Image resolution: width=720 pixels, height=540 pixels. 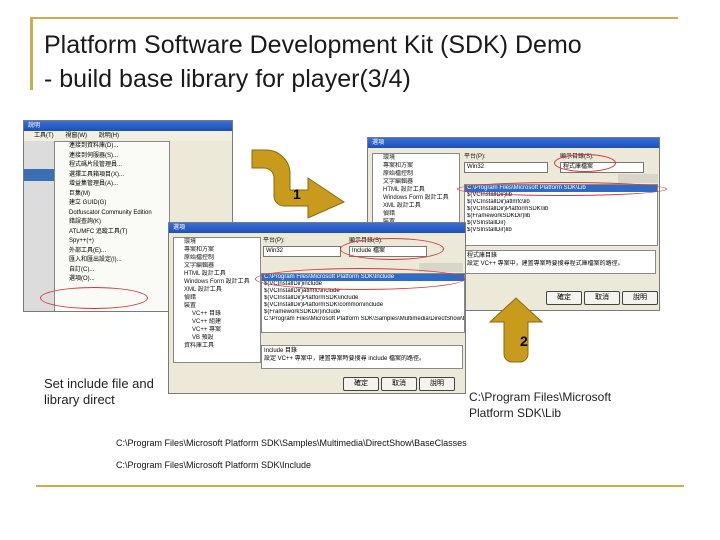 What do you see at coordinates (561, 209) in the screenshot?
I see `path-row: $(VCInstallDir)PlatformSDK\lib` at bounding box center [561, 209].